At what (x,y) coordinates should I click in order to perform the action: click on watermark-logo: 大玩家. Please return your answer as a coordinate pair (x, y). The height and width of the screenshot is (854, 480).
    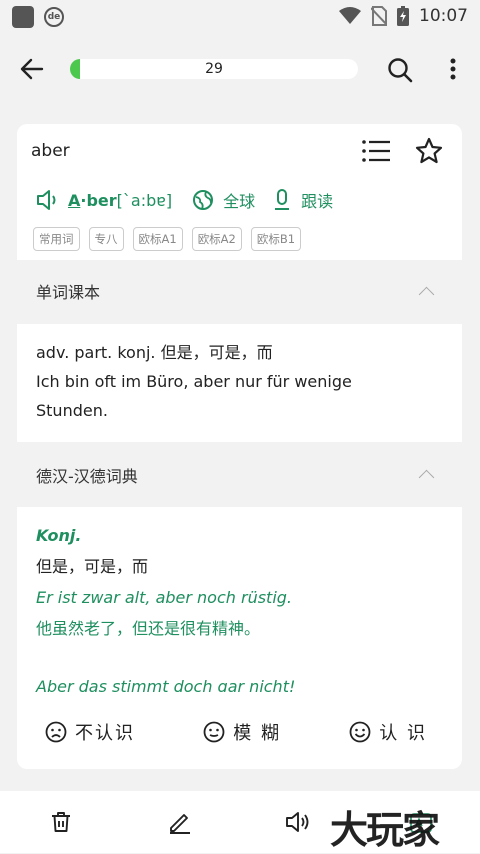
    Looking at the image, I should click on (385, 829).